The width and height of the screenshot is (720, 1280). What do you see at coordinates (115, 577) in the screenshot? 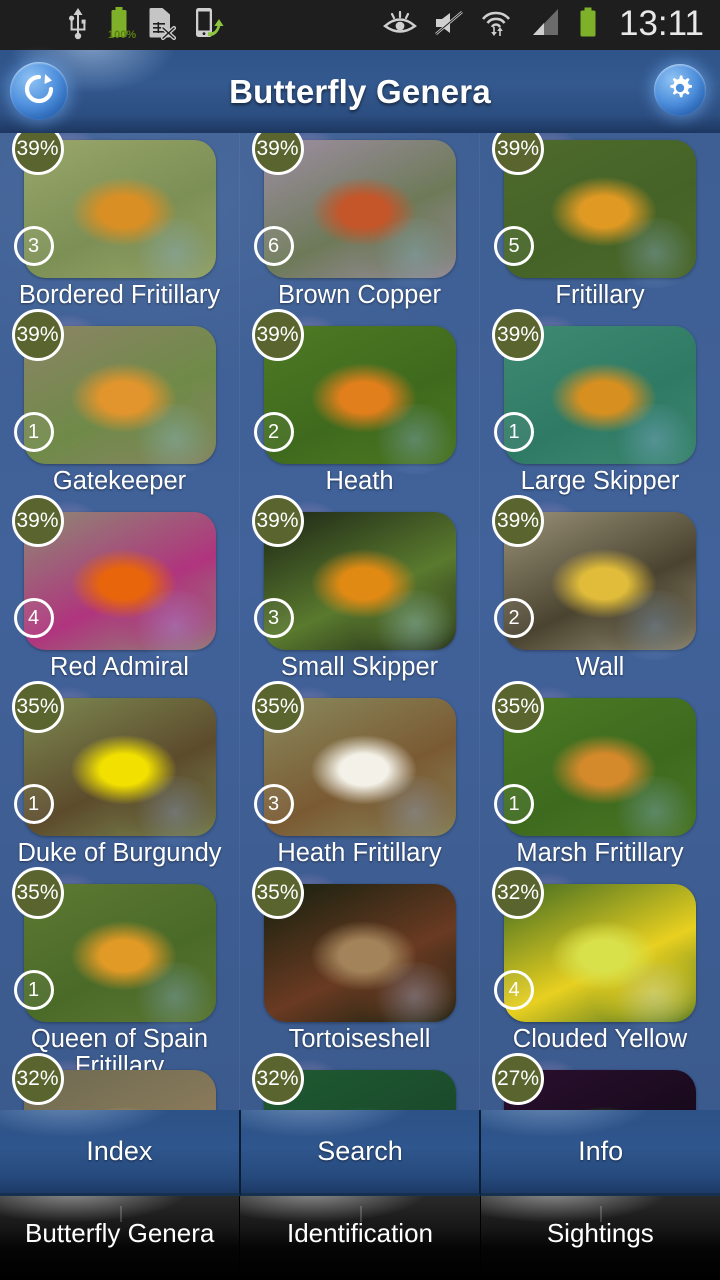
I see `thumbnail-container: 39% 4` at bounding box center [115, 577].